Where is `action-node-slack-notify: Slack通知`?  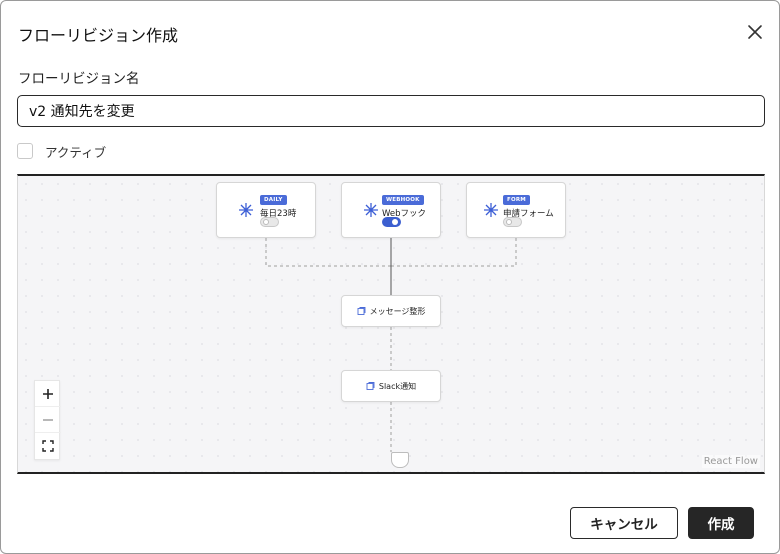
action-node-slack-notify: Slack通知 is located at coordinates (391, 386).